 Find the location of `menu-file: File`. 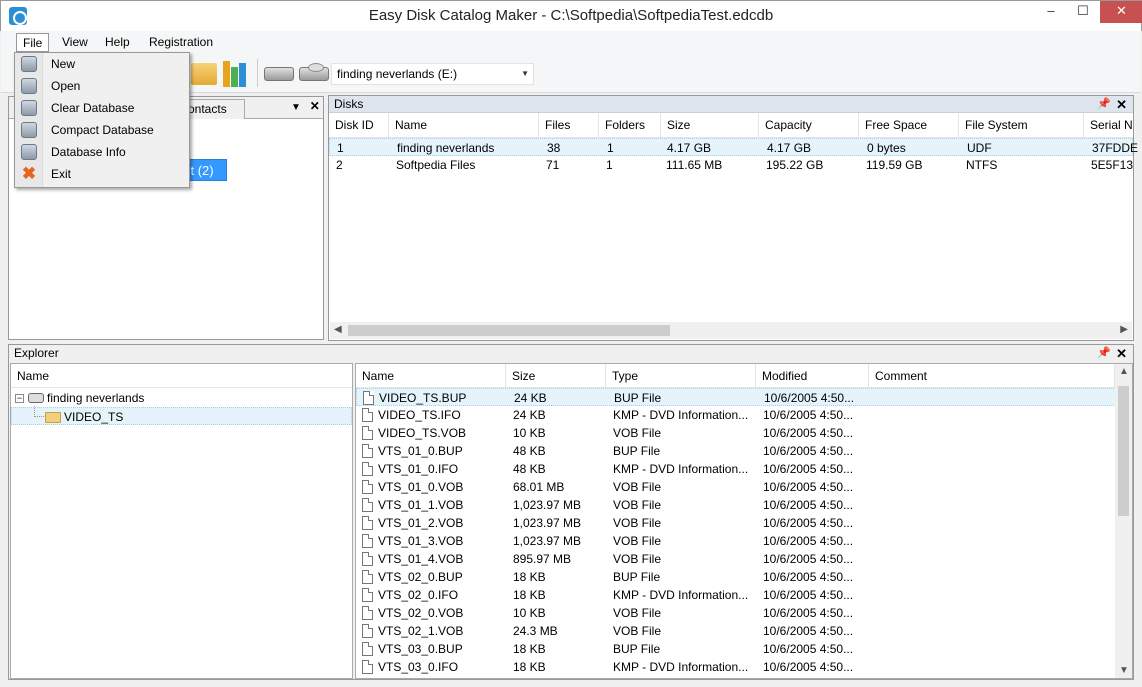

menu-file: File is located at coordinates (33, 42).